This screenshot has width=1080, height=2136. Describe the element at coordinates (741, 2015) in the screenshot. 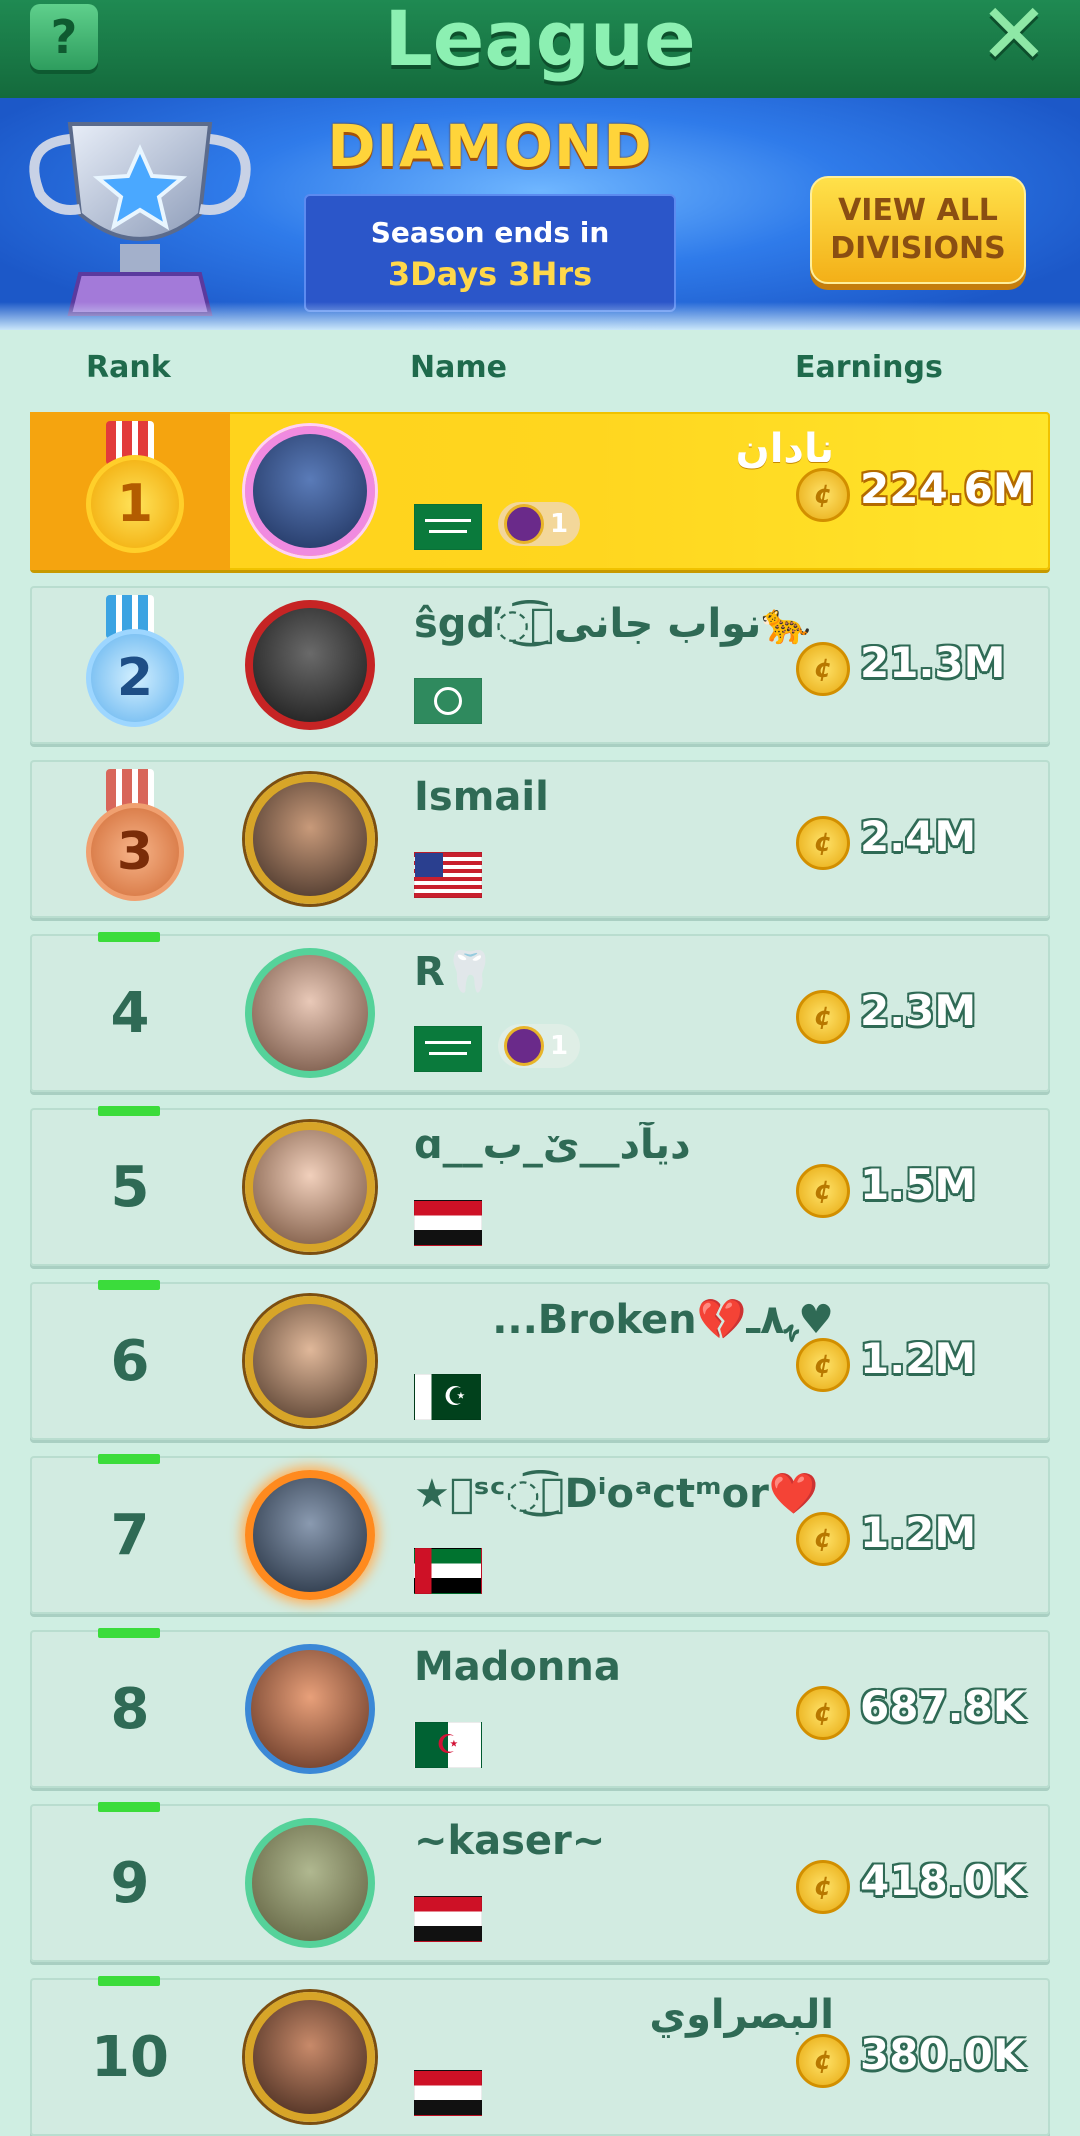

I see `player-name: البصراوي` at that location.